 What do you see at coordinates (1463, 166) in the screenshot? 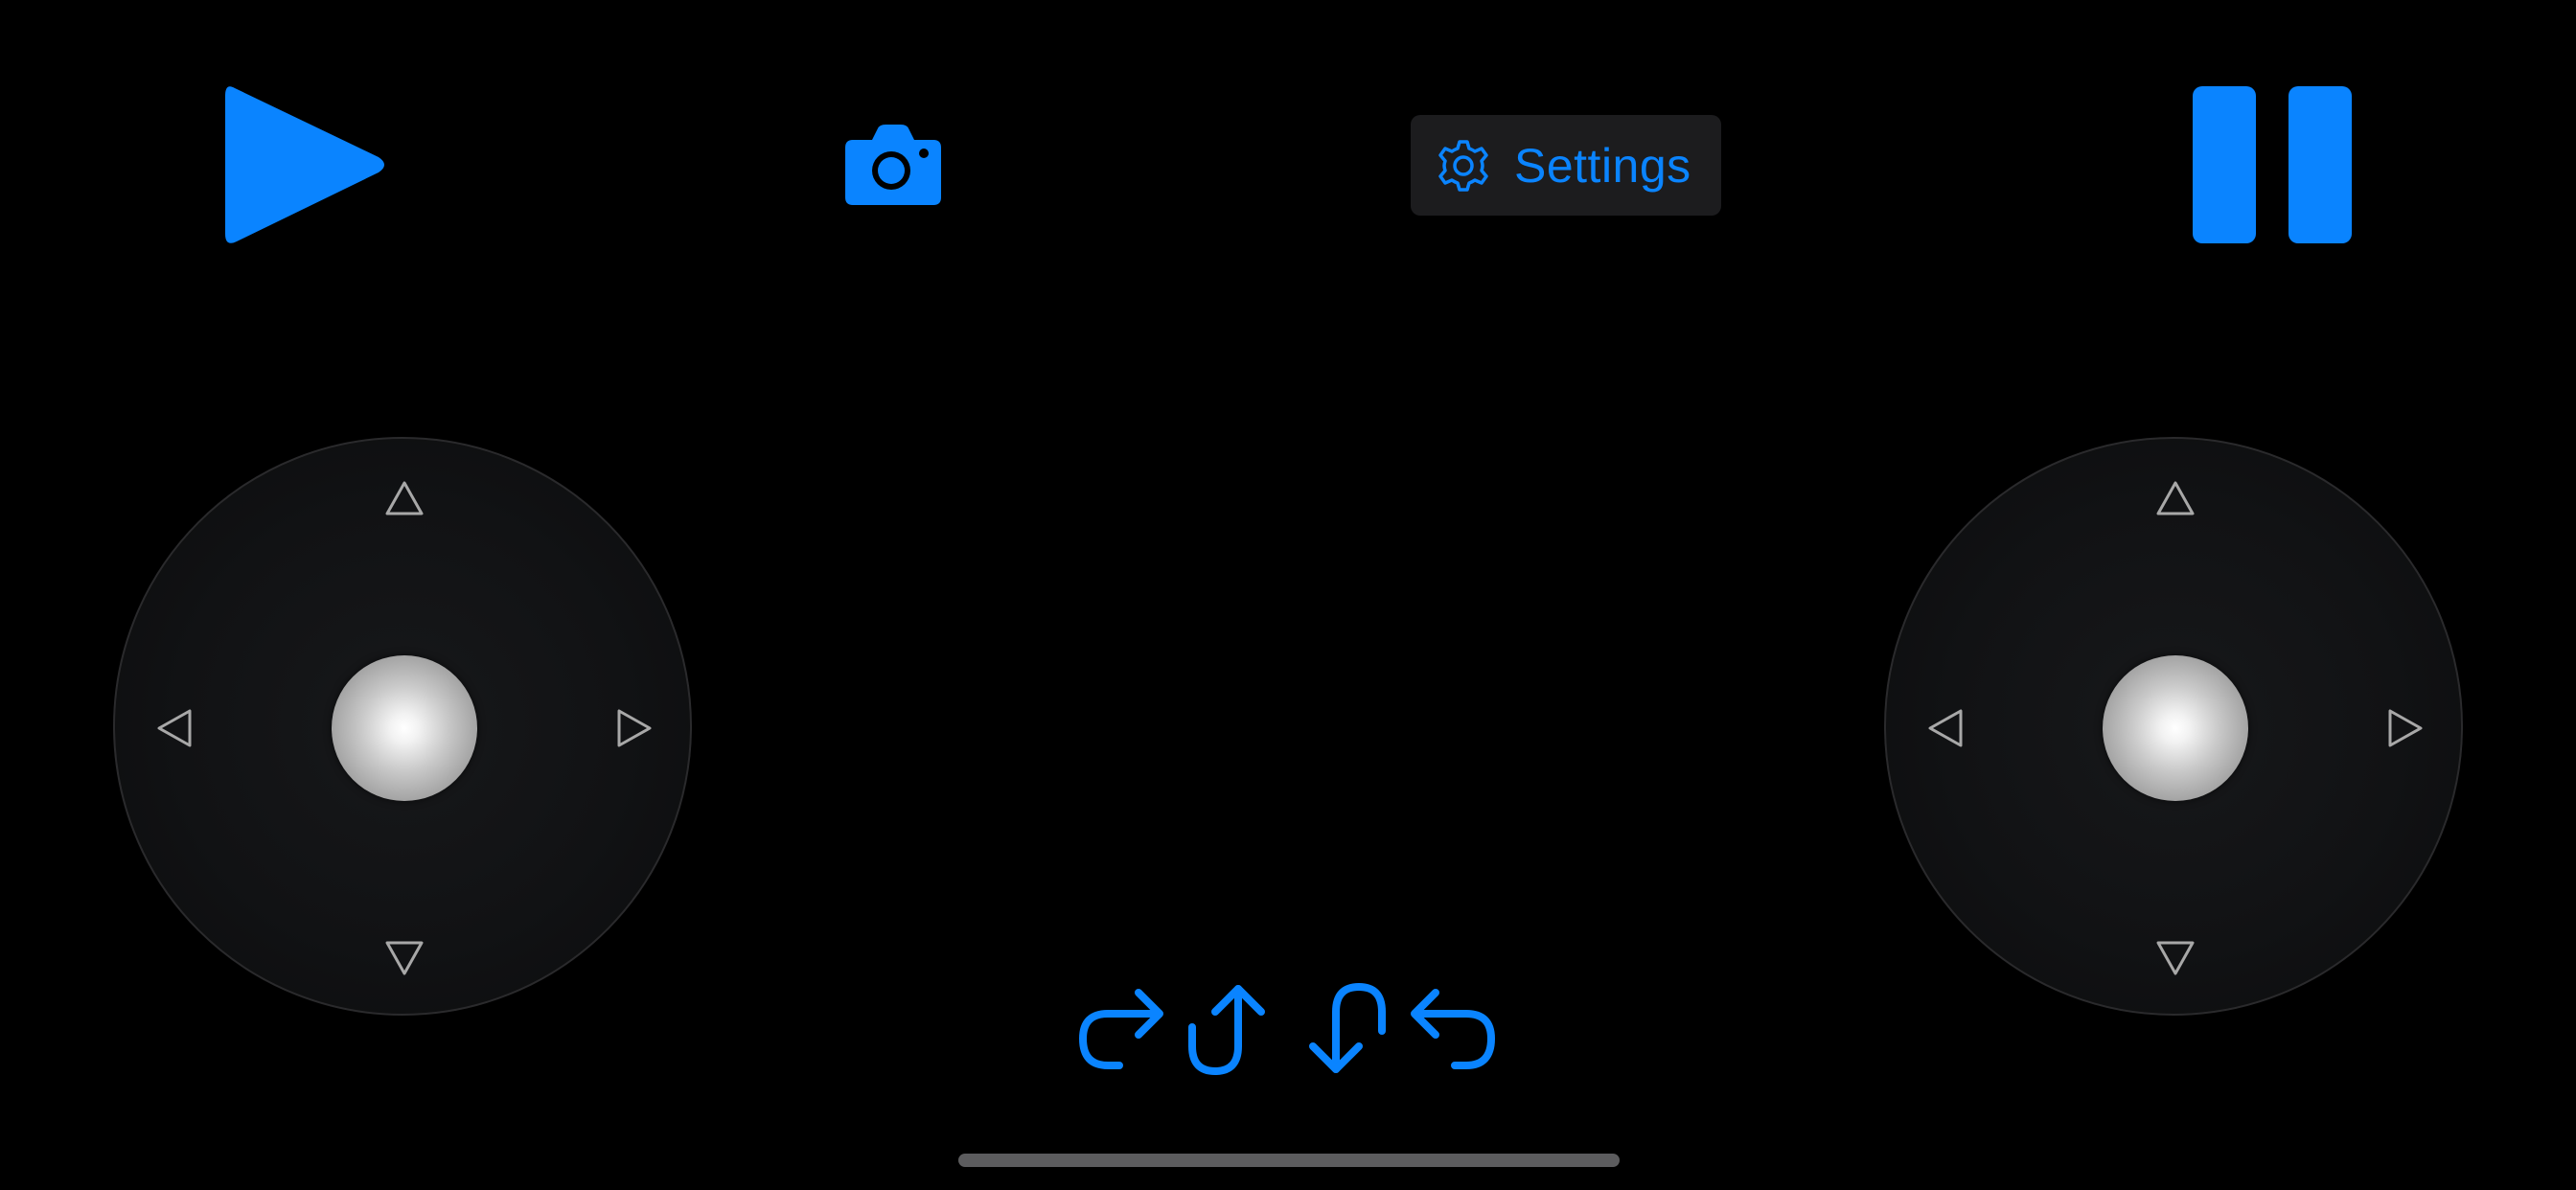
I see `gear-icon` at bounding box center [1463, 166].